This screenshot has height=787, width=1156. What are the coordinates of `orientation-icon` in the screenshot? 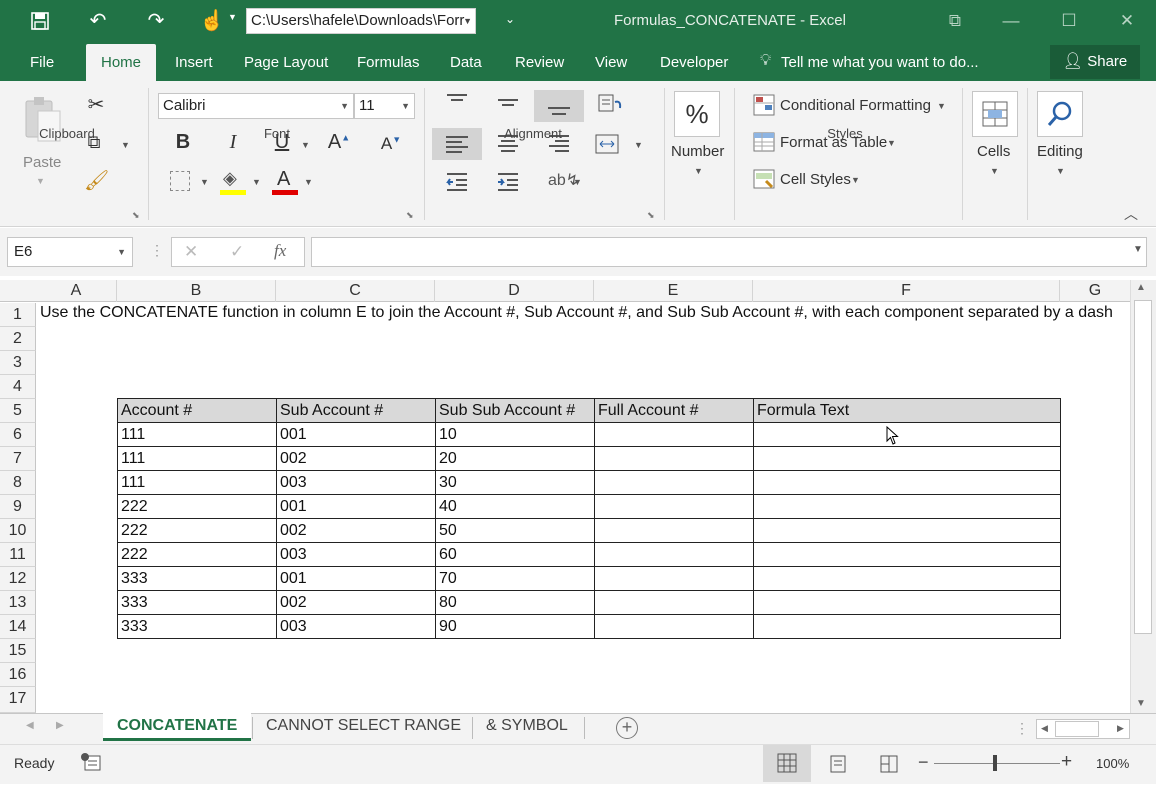 It's located at (611, 105).